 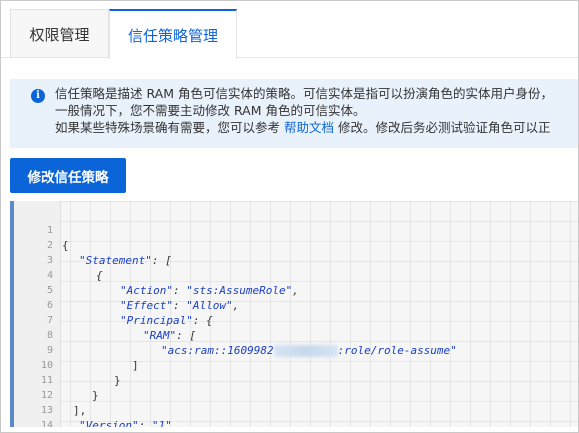 I want to click on code-line: 8 "acs:ram::1609982:role/role-assume", so click(x=233, y=335).